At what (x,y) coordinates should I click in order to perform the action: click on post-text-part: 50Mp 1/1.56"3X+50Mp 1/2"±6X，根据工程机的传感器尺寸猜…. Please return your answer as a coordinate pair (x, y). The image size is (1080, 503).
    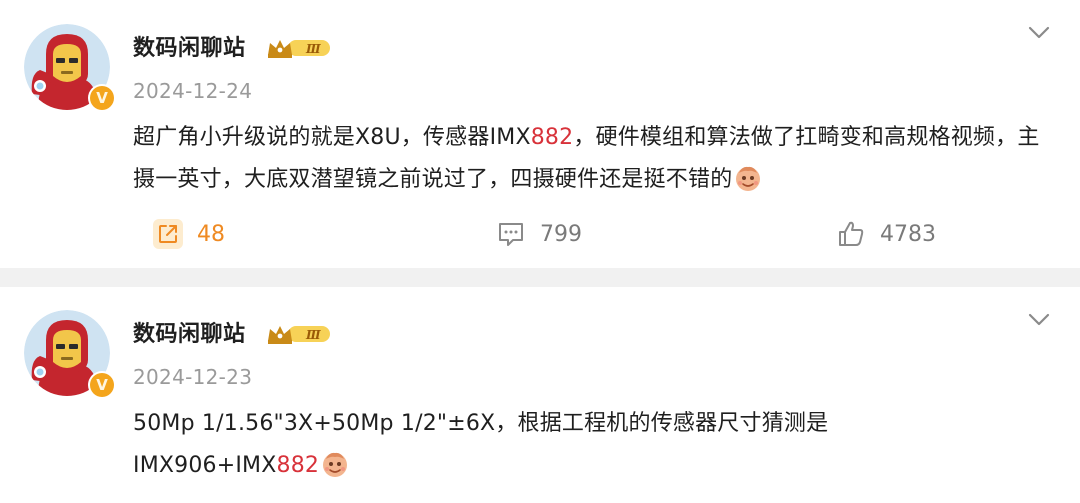
    Looking at the image, I should click on (481, 423).